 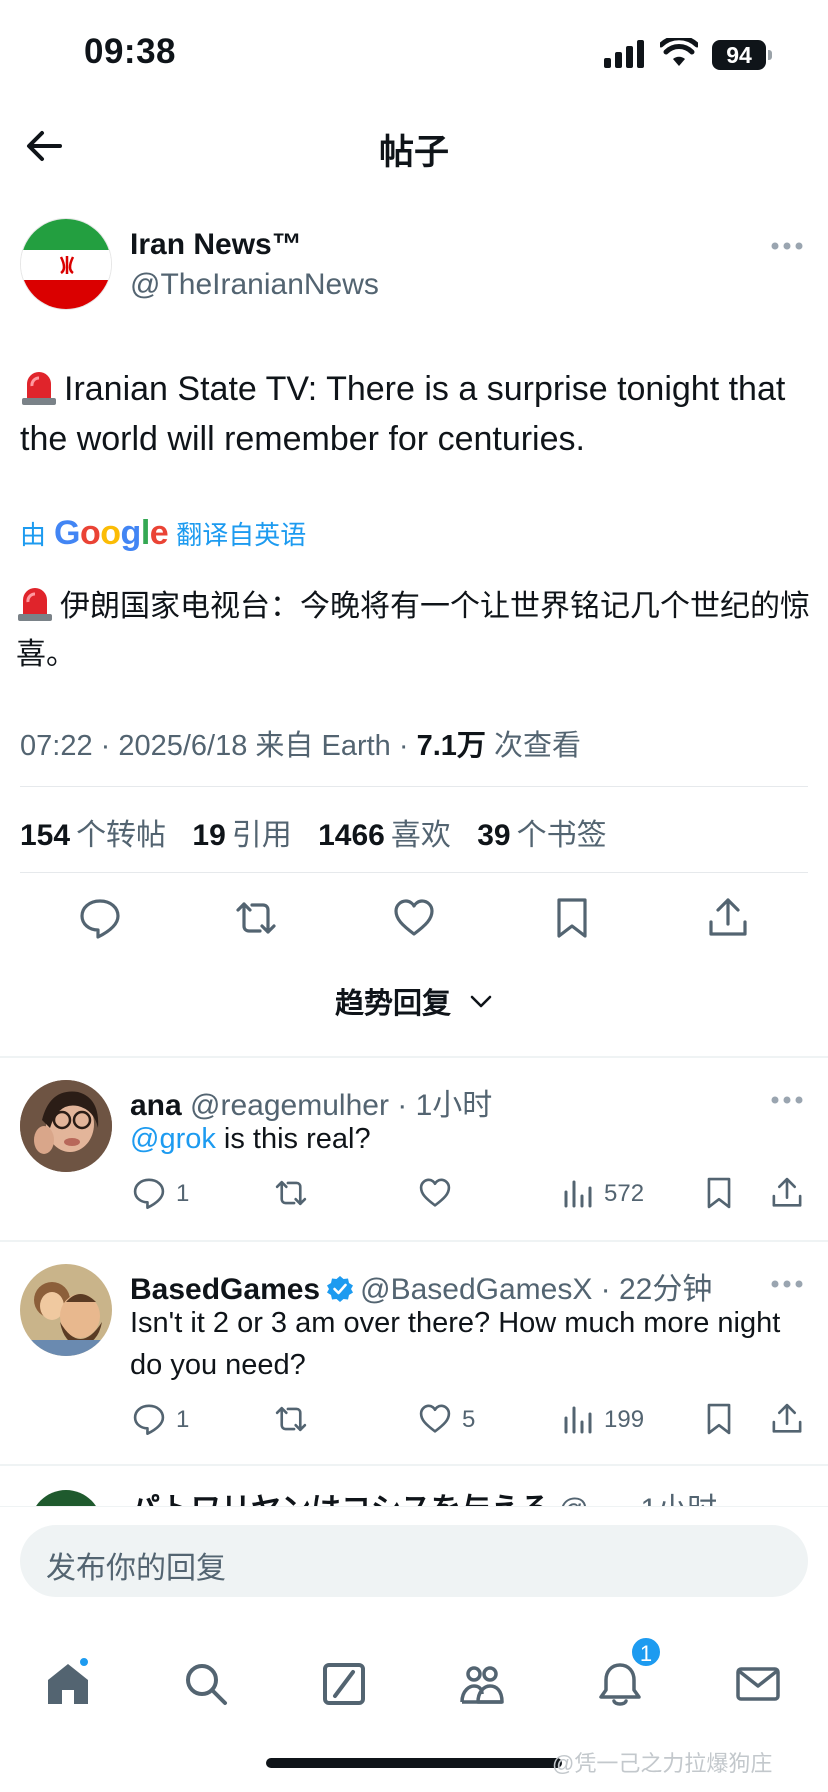 What do you see at coordinates (216, 245) in the screenshot?
I see `author-name: Iran News™` at bounding box center [216, 245].